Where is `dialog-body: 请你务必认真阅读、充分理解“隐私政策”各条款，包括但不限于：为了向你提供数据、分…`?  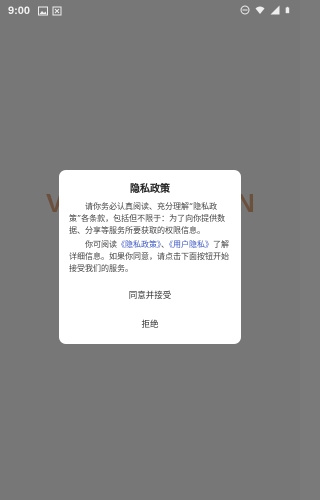
dialog-body: 请你务必认真阅读、充分理解“隐私政策”各条款，包括但不限于：为了向你提供数据、分… is located at coordinates (150, 238).